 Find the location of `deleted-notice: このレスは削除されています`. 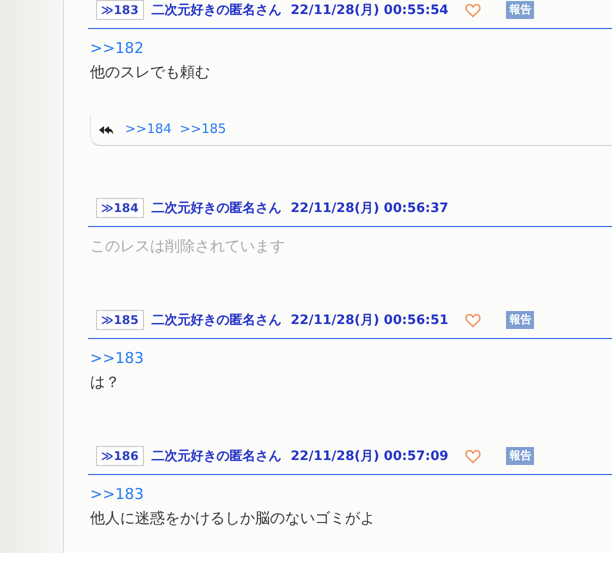

deleted-notice: このレスは削除されています is located at coordinates (187, 246).